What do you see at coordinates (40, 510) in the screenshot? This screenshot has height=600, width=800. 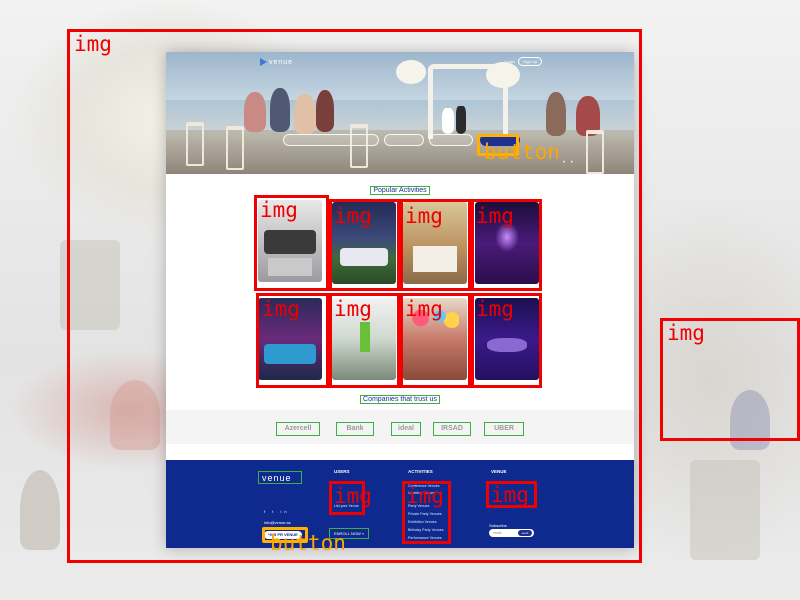 I see `background-person` at bounding box center [40, 510].